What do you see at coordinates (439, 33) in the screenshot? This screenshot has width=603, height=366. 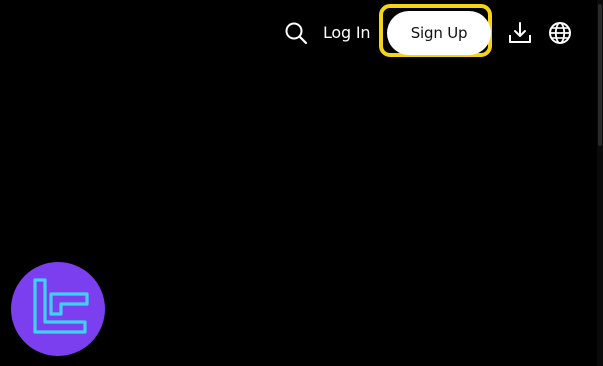 I see `signup-button: Sign Up` at bounding box center [439, 33].